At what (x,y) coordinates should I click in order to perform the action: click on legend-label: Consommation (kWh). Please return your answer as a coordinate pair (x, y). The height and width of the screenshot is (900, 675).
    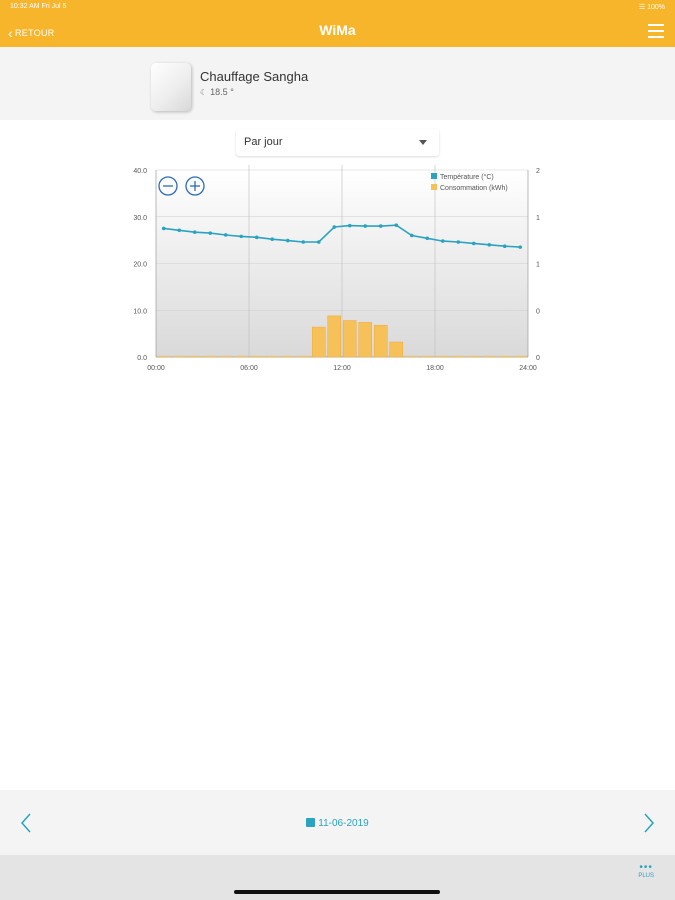
    Looking at the image, I should click on (474, 188).